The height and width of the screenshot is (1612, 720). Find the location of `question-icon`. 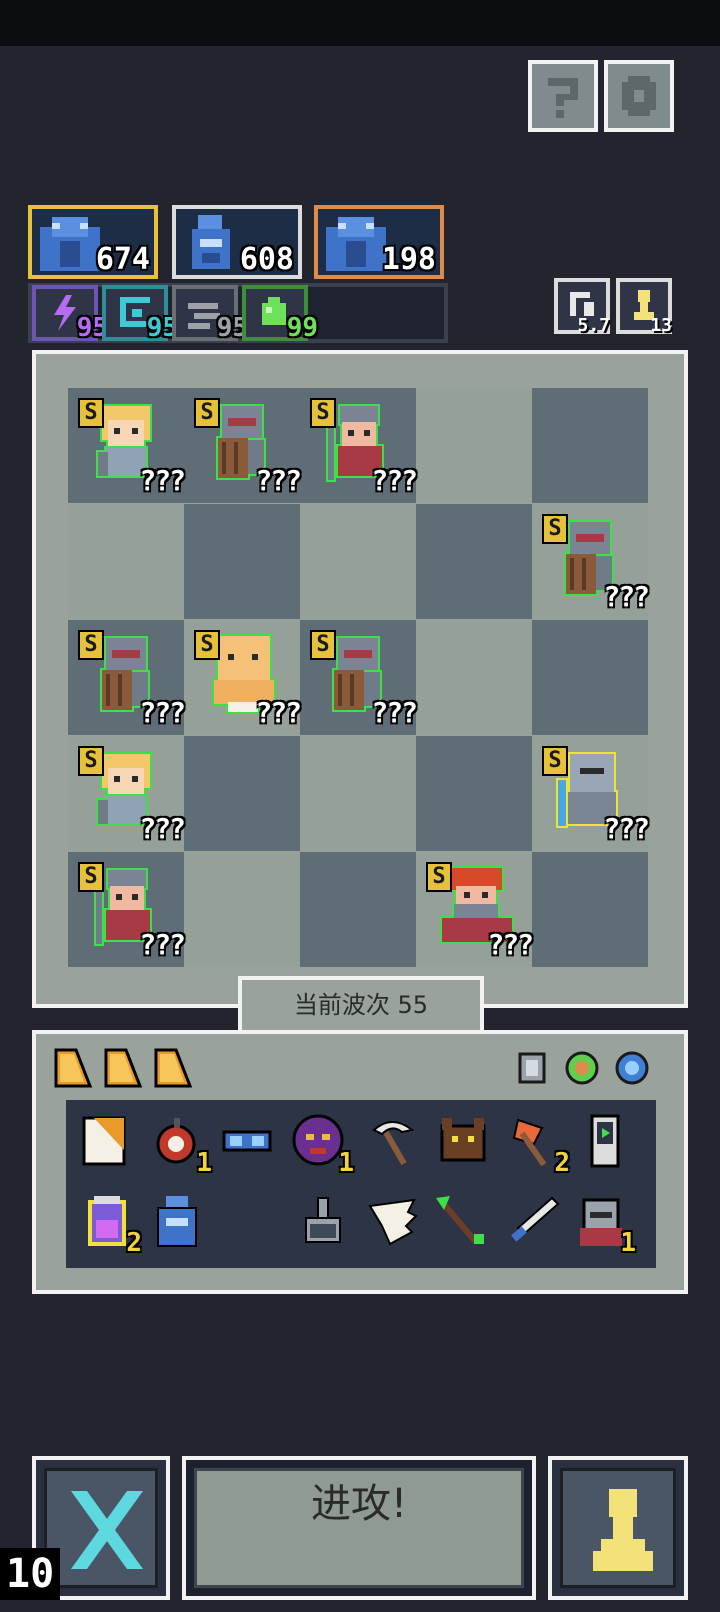

question-icon is located at coordinates (563, 98).